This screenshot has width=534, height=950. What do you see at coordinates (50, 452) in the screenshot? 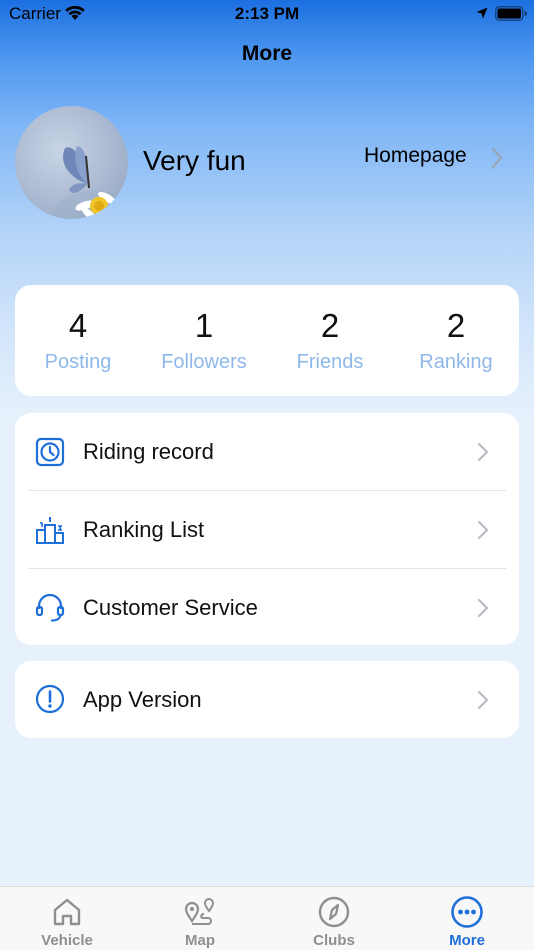
I see `clock-icon` at bounding box center [50, 452].